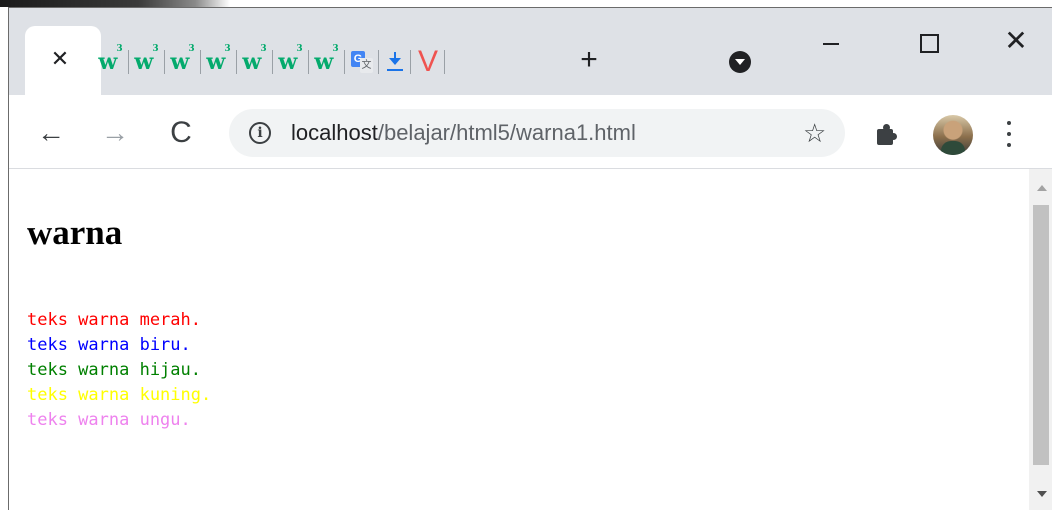 The width and height of the screenshot is (1052, 510). What do you see at coordinates (953, 135) in the screenshot?
I see `profile-avatar` at bounding box center [953, 135].